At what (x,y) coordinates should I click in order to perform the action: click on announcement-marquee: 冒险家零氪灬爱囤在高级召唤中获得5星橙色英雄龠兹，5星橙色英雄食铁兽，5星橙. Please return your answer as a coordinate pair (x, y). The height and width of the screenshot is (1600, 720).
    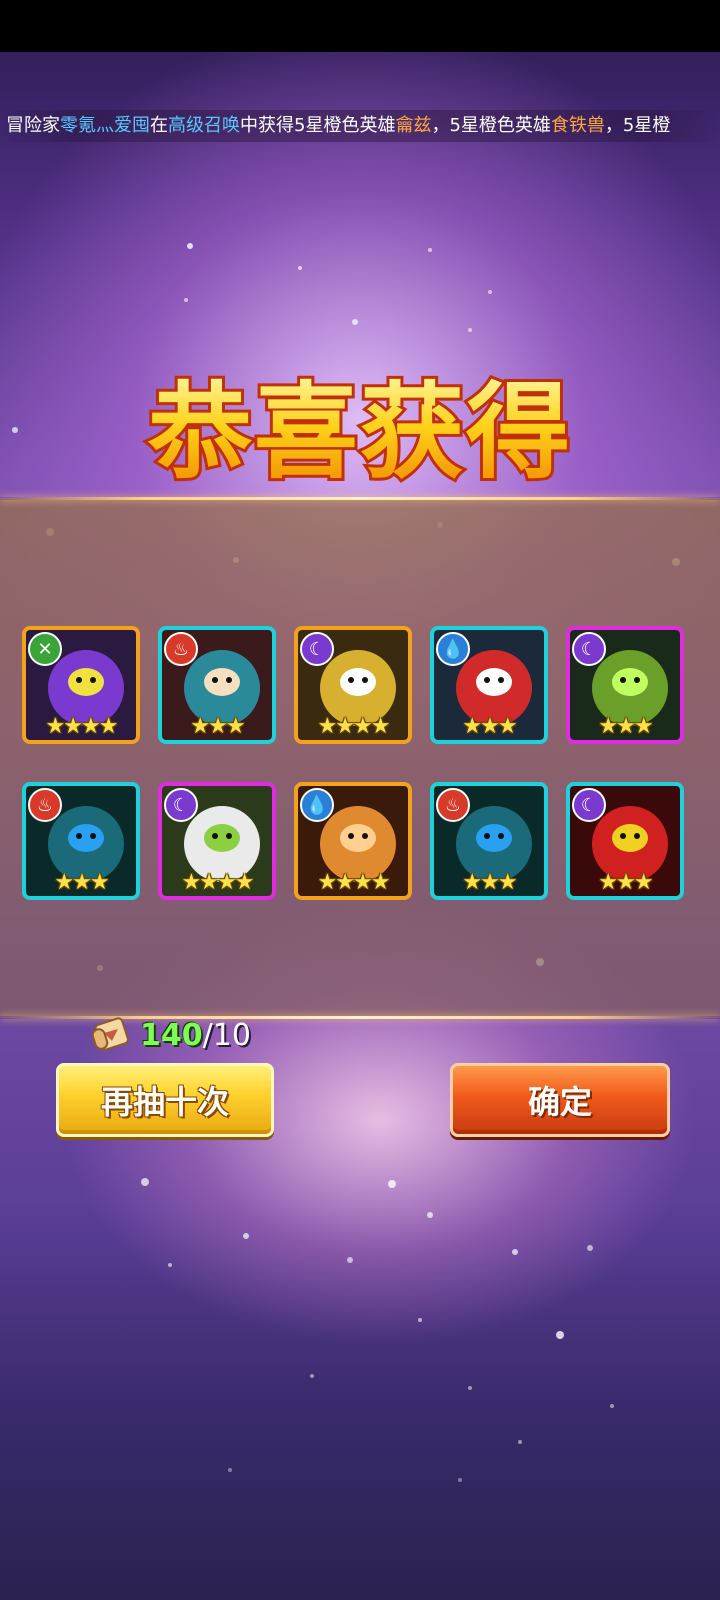
    Looking at the image, I should click on (360, 126).